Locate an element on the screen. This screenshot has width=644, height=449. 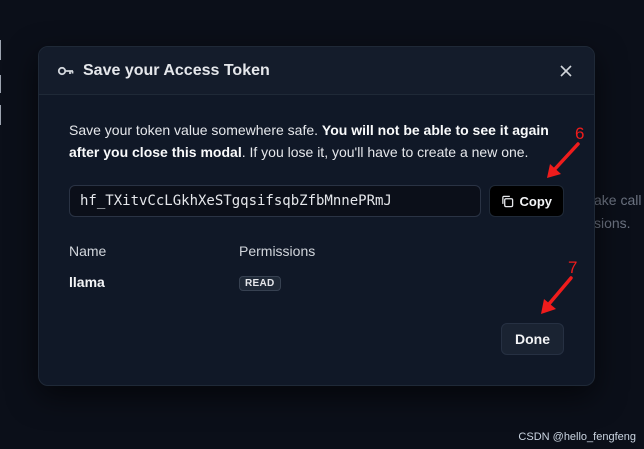
column-header-permissions: Permissions is located at coordinates (277, 251).